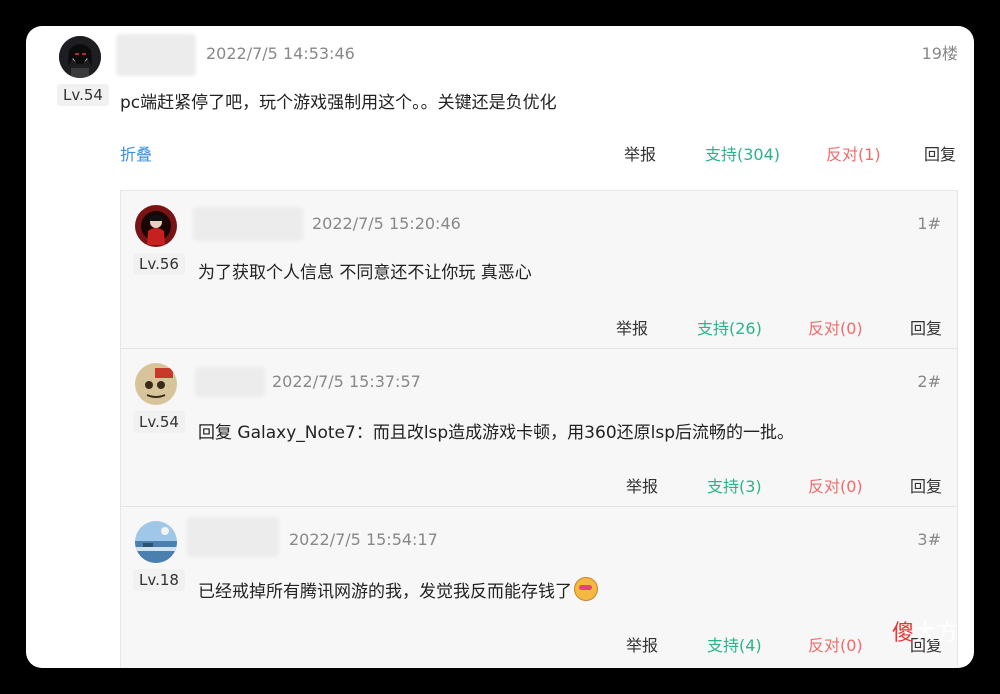 Image resolution: width=1000 pixels, height=694 pixels. I want to click on reply-floor: 1#, so click(929, 223).